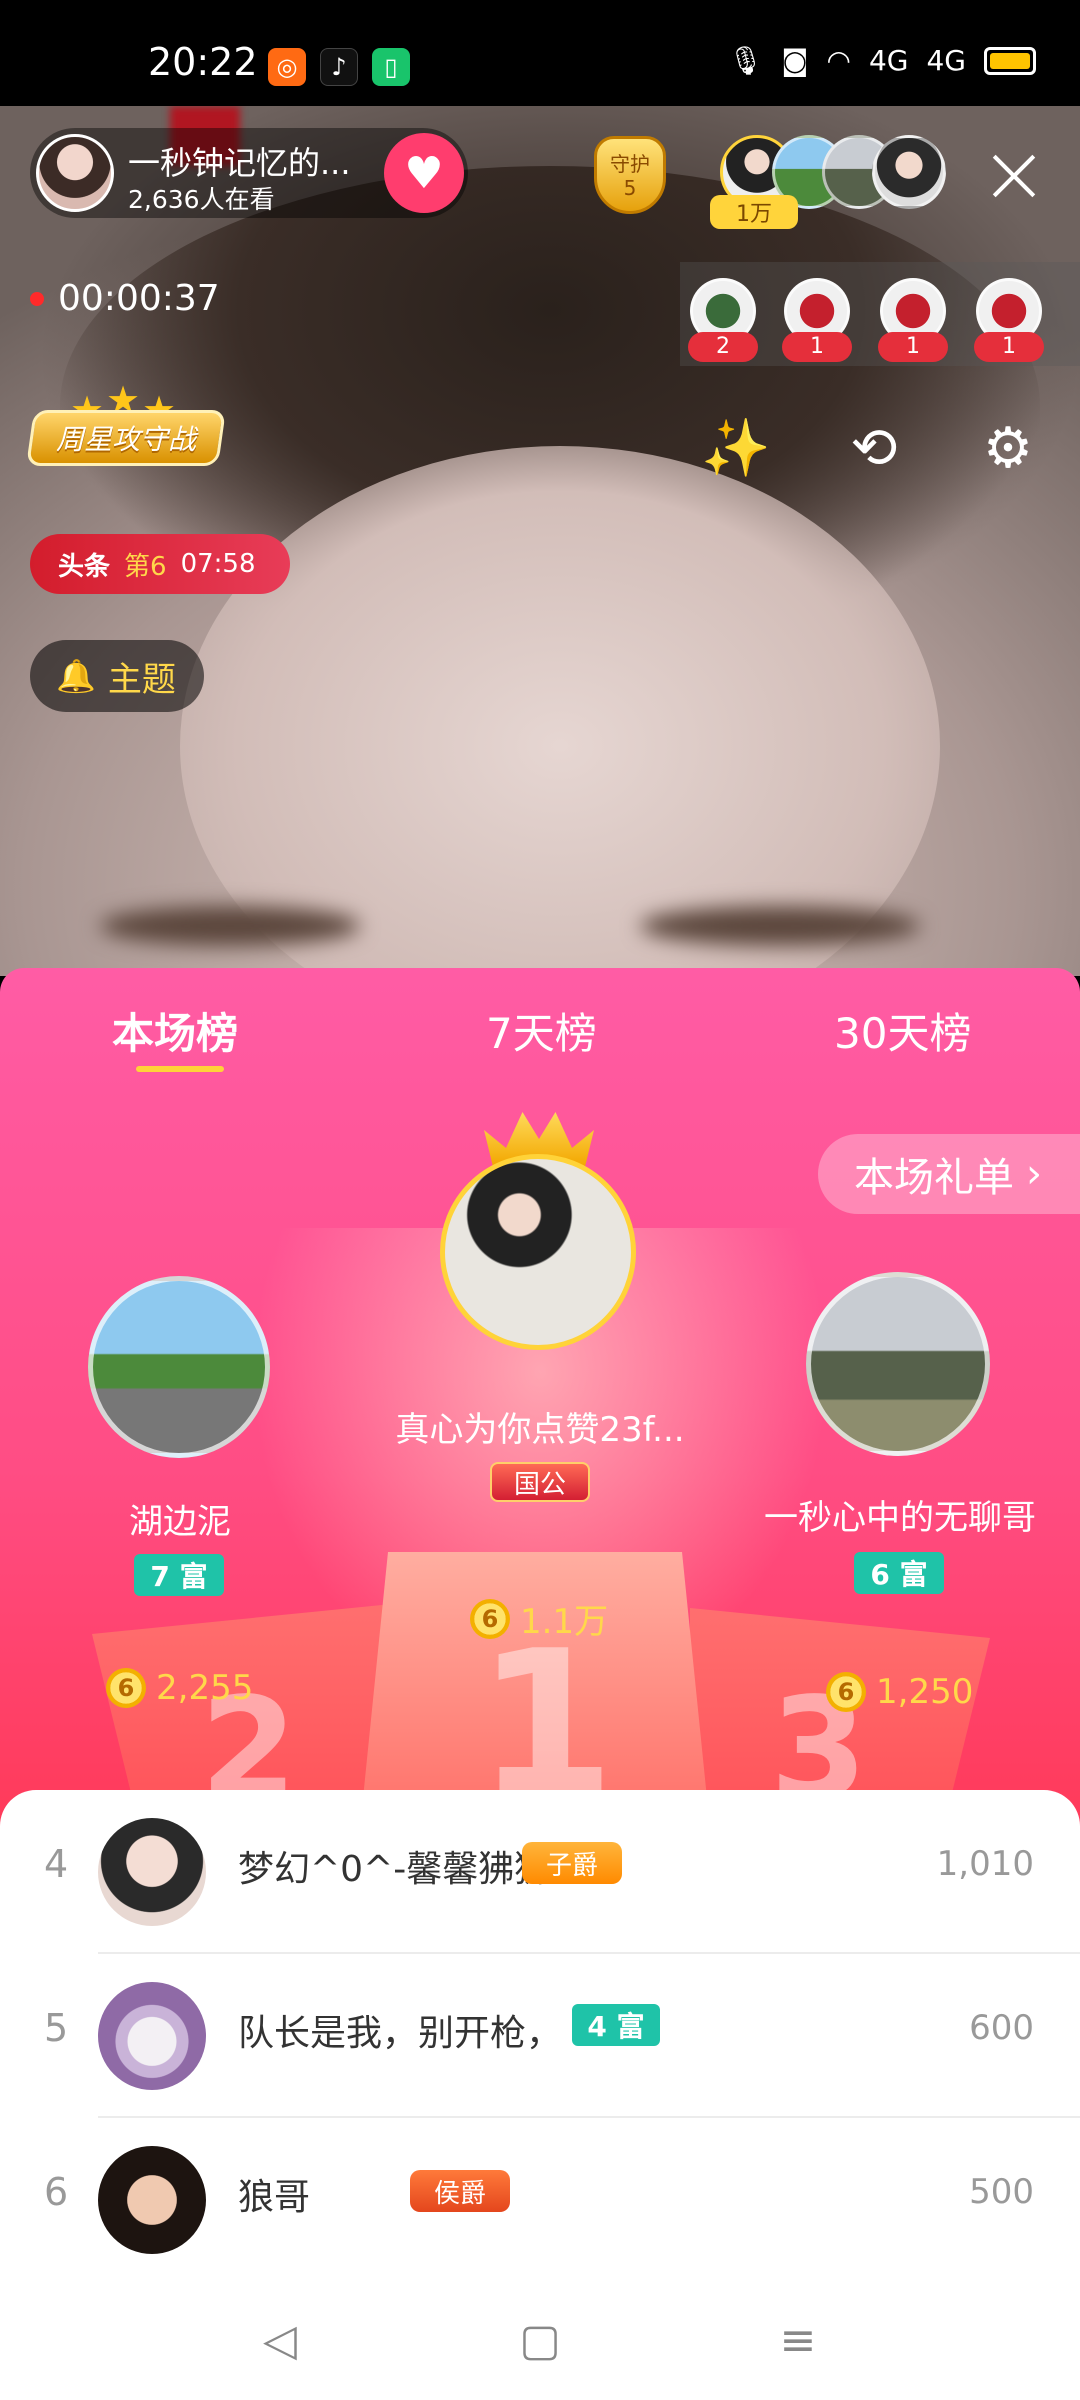 Image resolution: width=1080 pixels, height=2400 pixels. What do you see at coordinates (179, 1575) in the screenshot?
I see `rank-2-rich-badge: 7 富` at bounding box center [179, 1575].